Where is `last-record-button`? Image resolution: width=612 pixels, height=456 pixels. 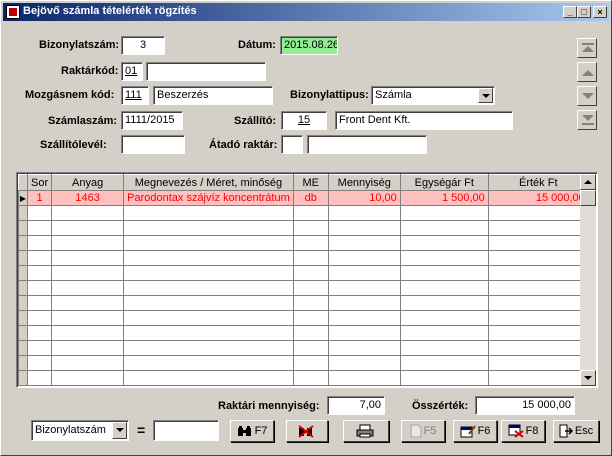 last-record-button is located at coordinates (587, 120).